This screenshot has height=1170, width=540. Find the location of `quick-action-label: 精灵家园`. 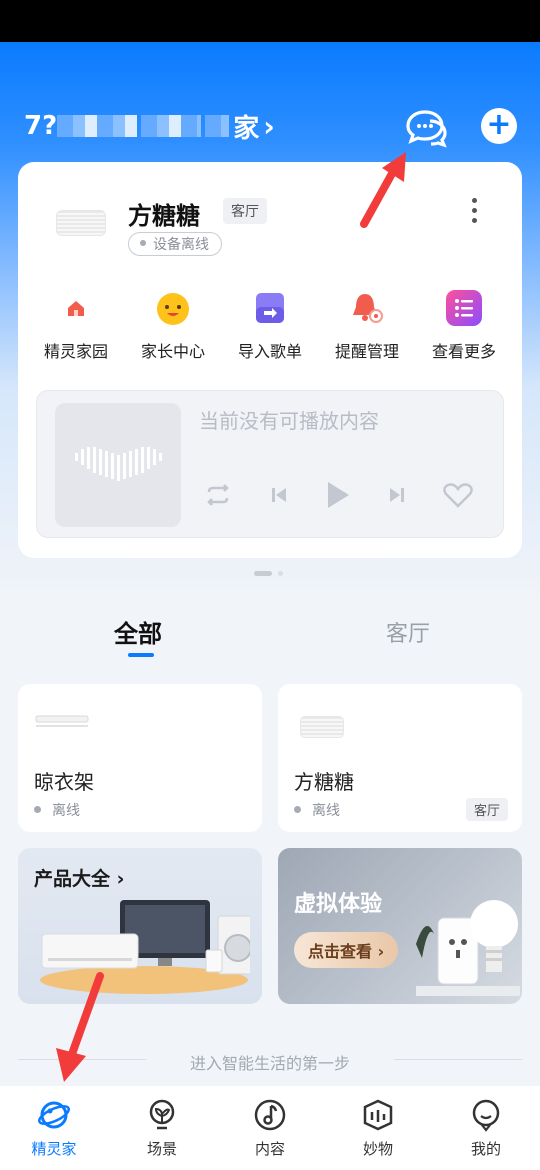

quick-action-label: 精灵家园 is located at coordinates (75, 351).